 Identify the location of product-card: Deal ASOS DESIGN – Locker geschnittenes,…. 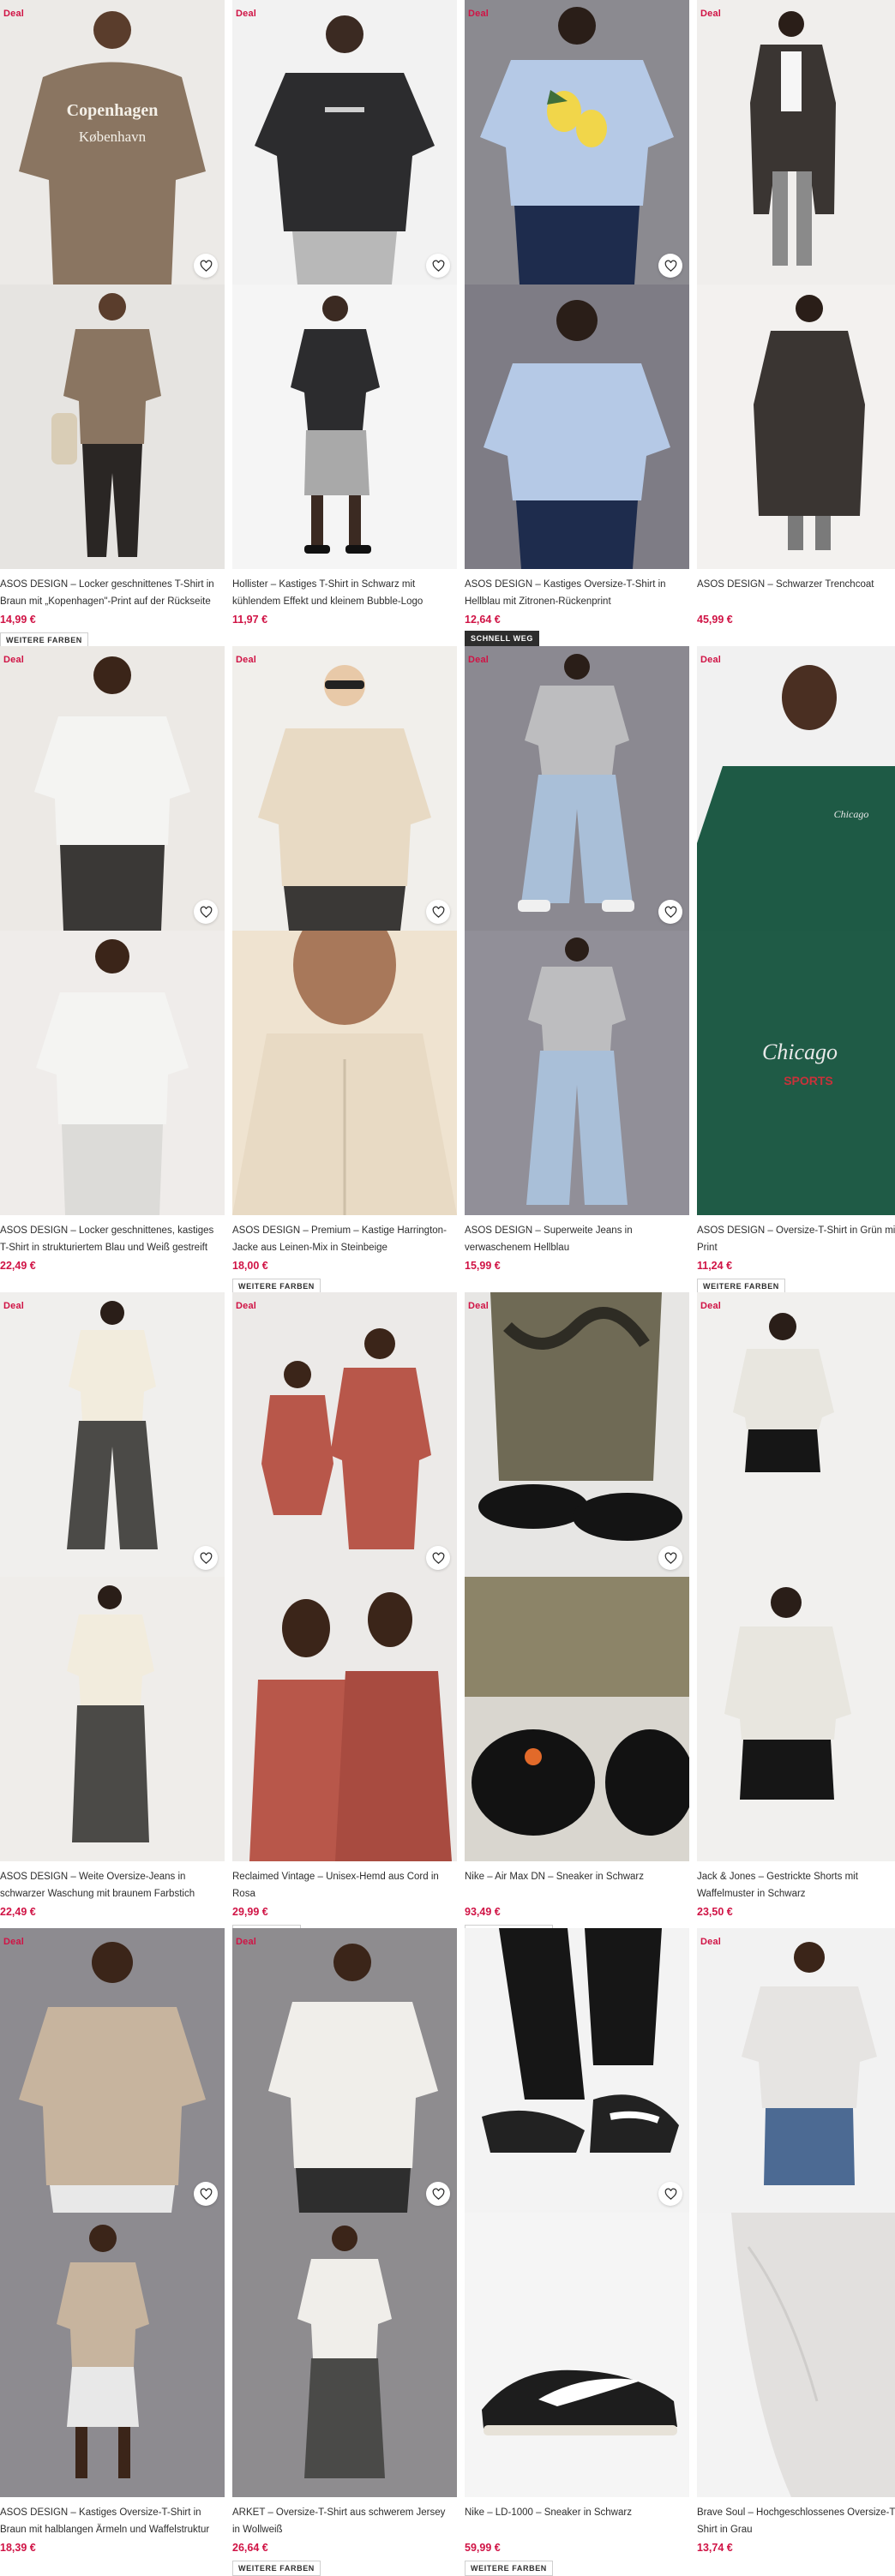
(112, 959).